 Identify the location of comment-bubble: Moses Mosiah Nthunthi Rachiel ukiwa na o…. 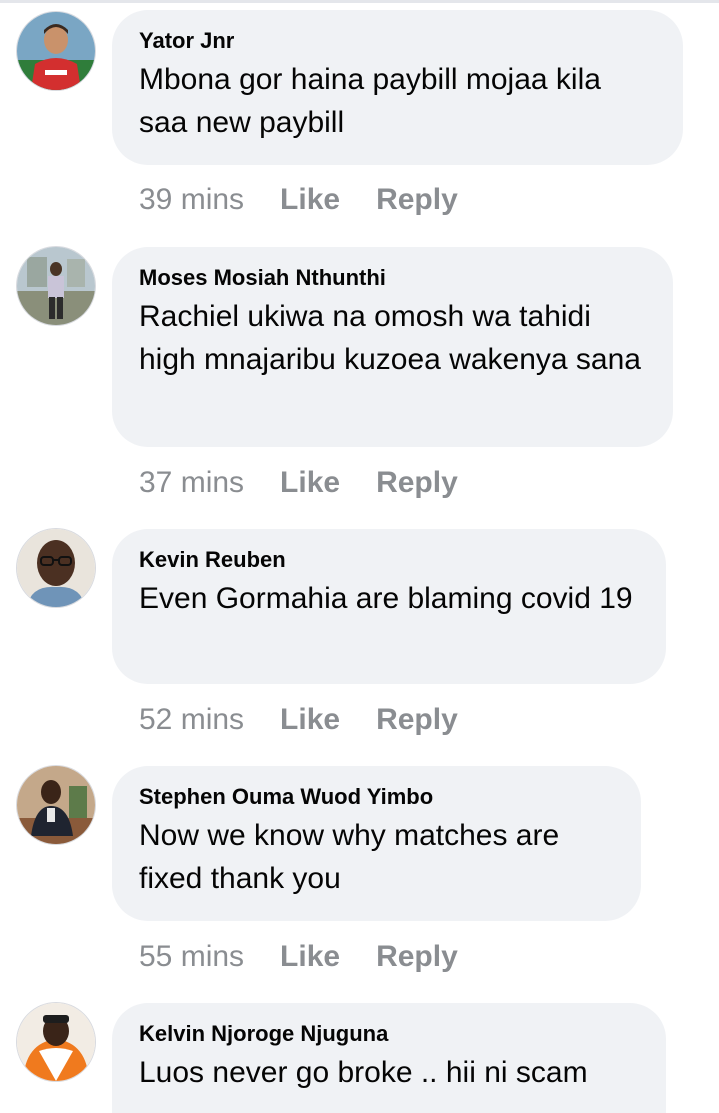
(392, 347).